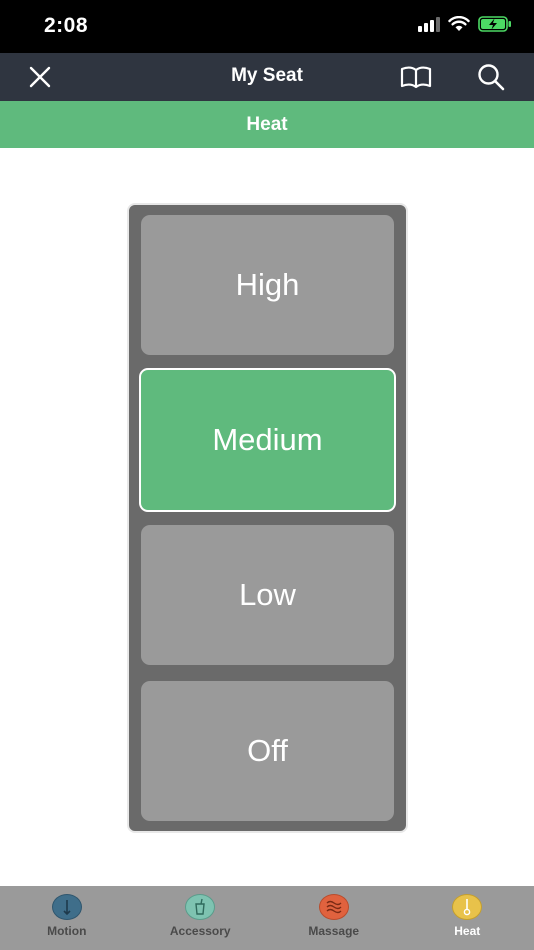  Describe the element at coordinates (467, 931) in the screenshot. I see `tab-label: Heat` at that location.